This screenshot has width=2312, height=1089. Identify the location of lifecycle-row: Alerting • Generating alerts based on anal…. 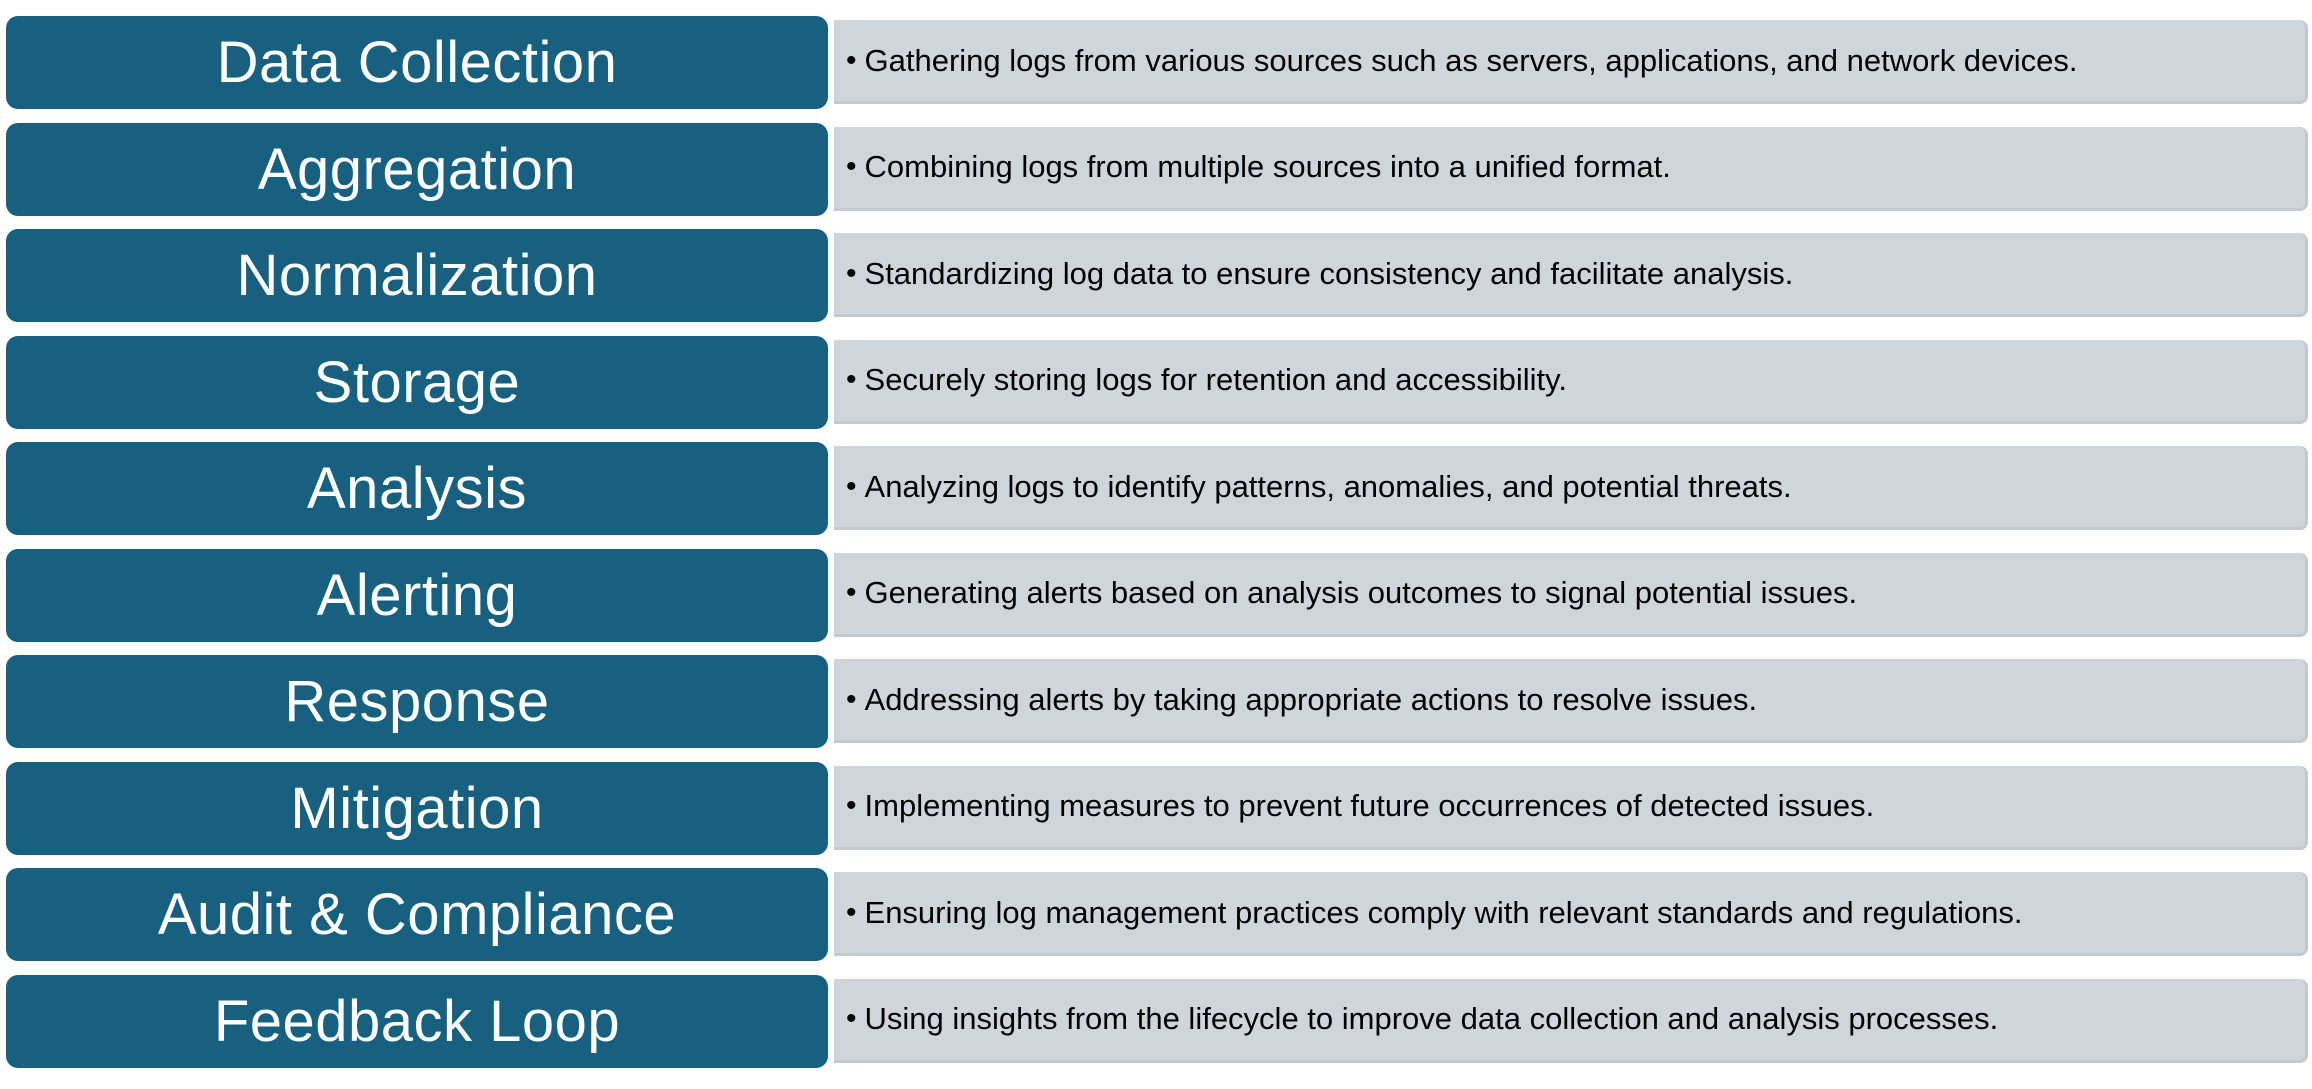
(1156, 596).